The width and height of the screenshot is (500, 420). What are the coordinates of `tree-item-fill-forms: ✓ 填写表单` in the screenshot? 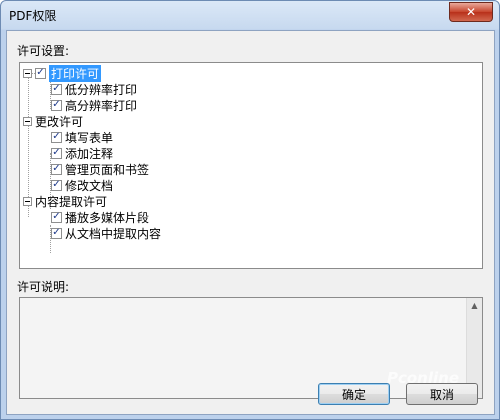 It's located at (82, 137).